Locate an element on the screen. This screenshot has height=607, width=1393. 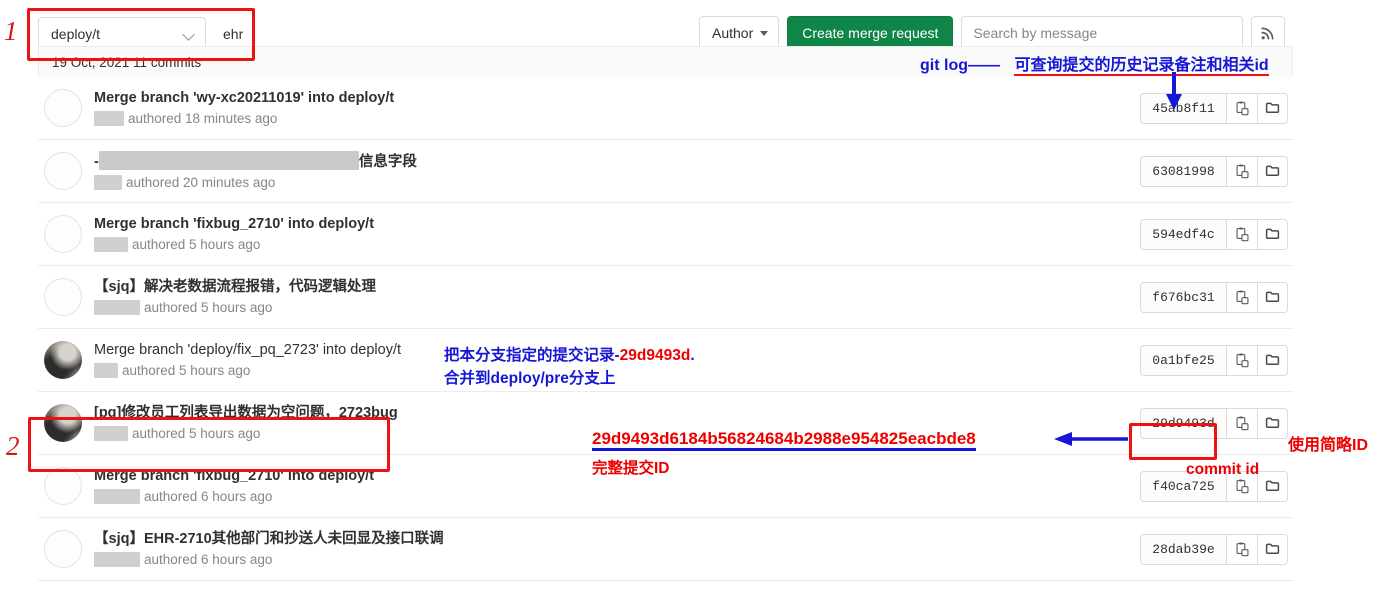
commit-sha-group: 63081998 is located at coordinates (1214, 171).